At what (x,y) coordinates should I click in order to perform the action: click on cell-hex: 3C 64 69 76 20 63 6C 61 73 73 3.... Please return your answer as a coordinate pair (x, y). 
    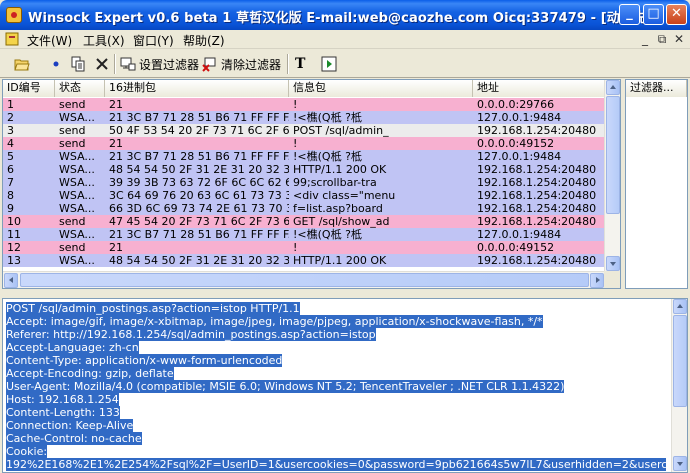
    Looking at the image, I should click on (199, 195).